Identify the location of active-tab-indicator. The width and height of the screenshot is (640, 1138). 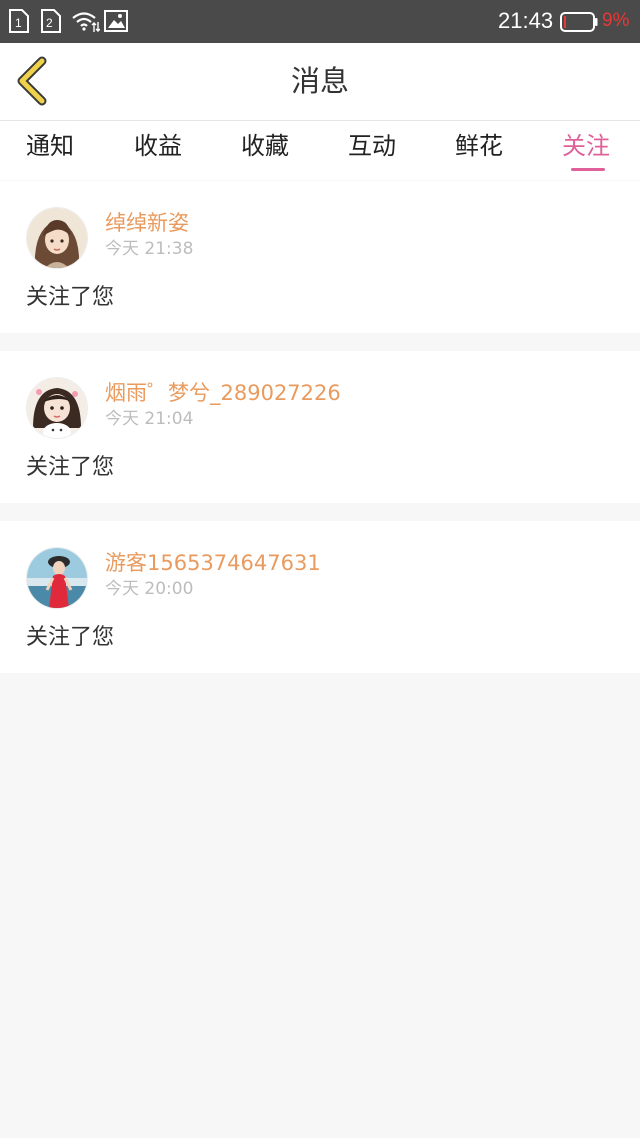
(588, 169).